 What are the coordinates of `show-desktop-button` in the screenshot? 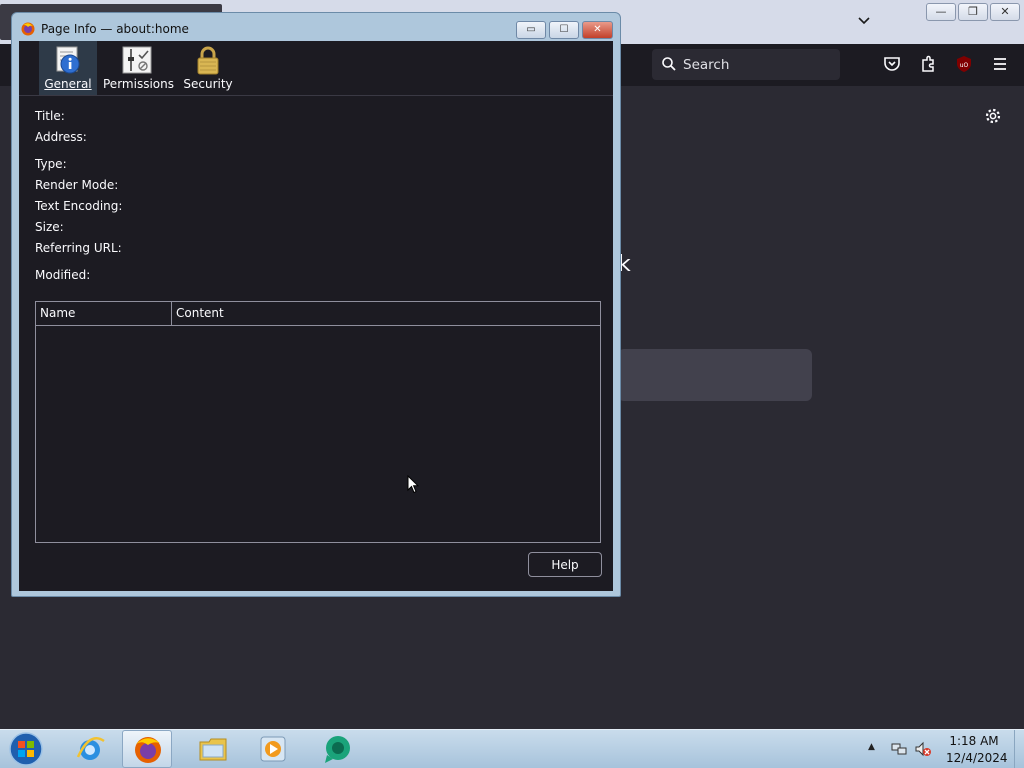 It's located at (1019, 749).